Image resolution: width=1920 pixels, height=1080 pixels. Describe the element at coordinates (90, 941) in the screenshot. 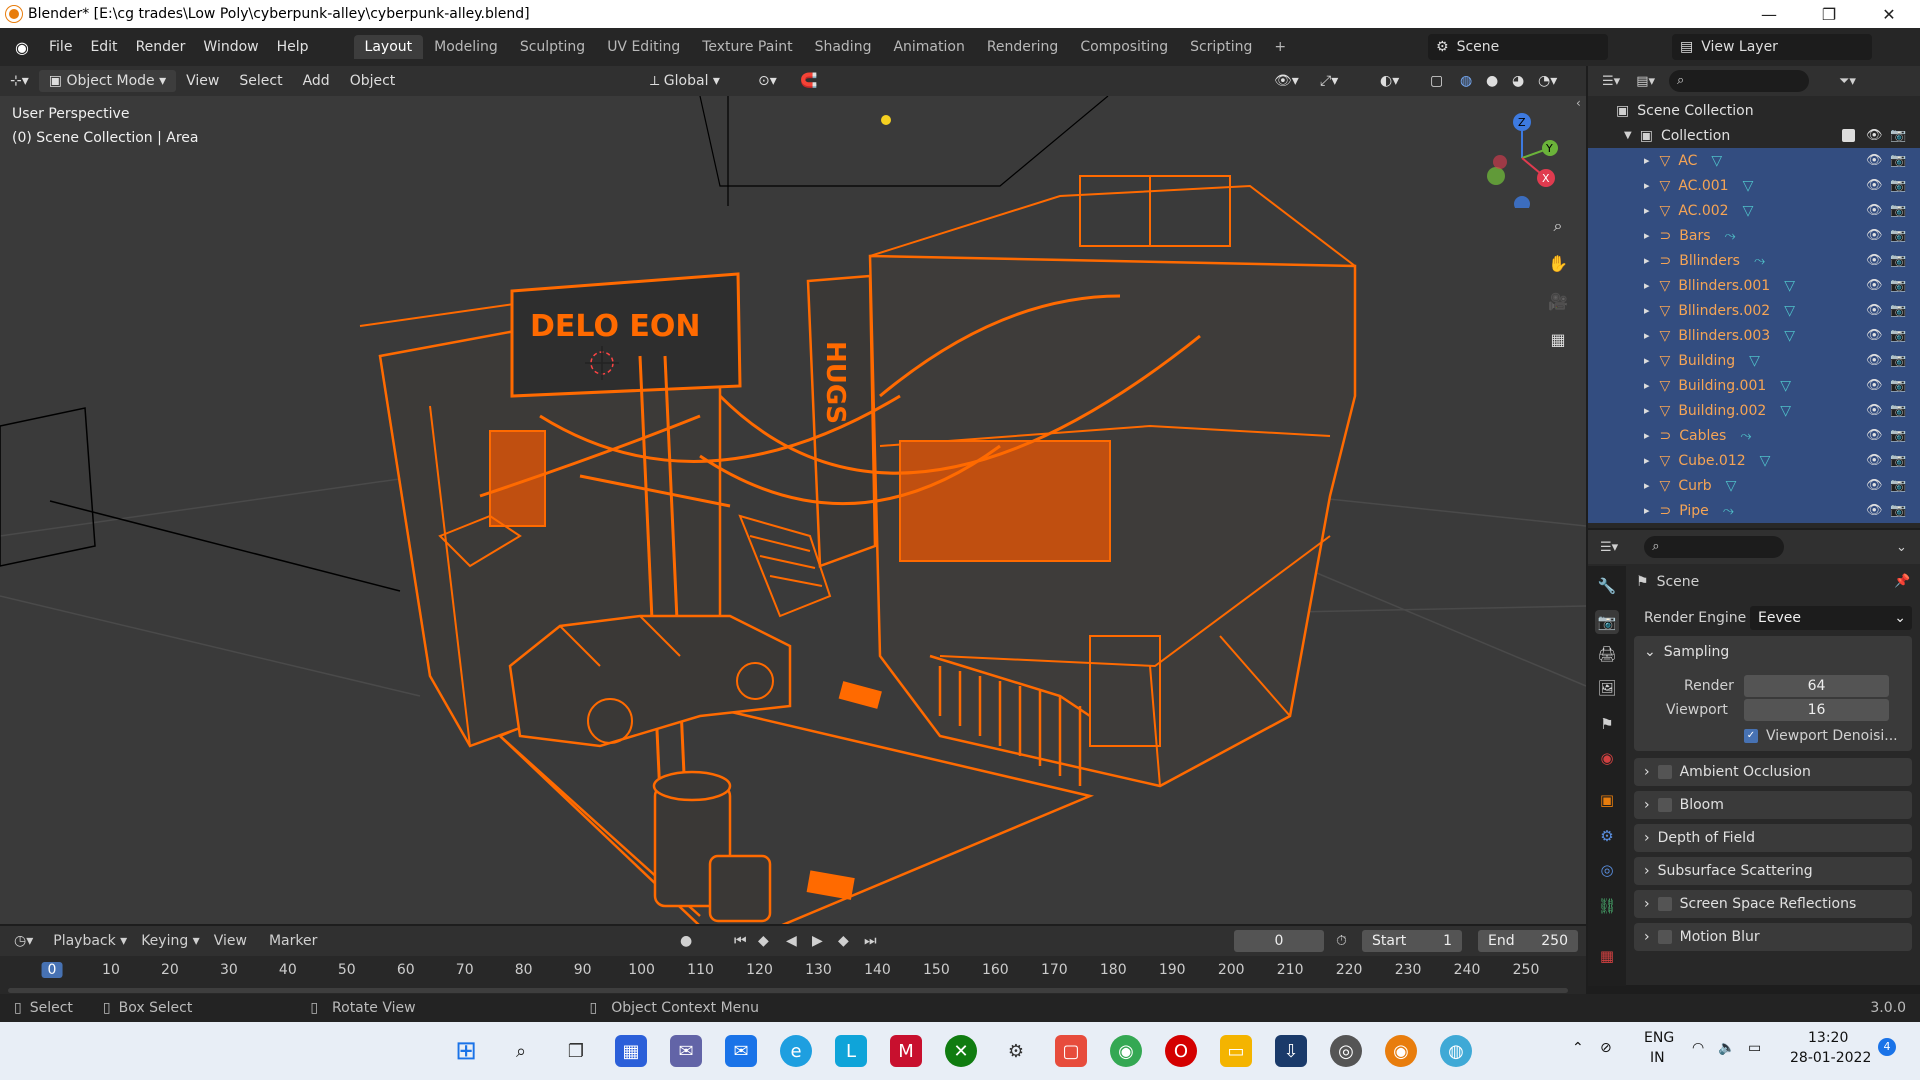

I see `menu-playback: Playback ▾` at that location.